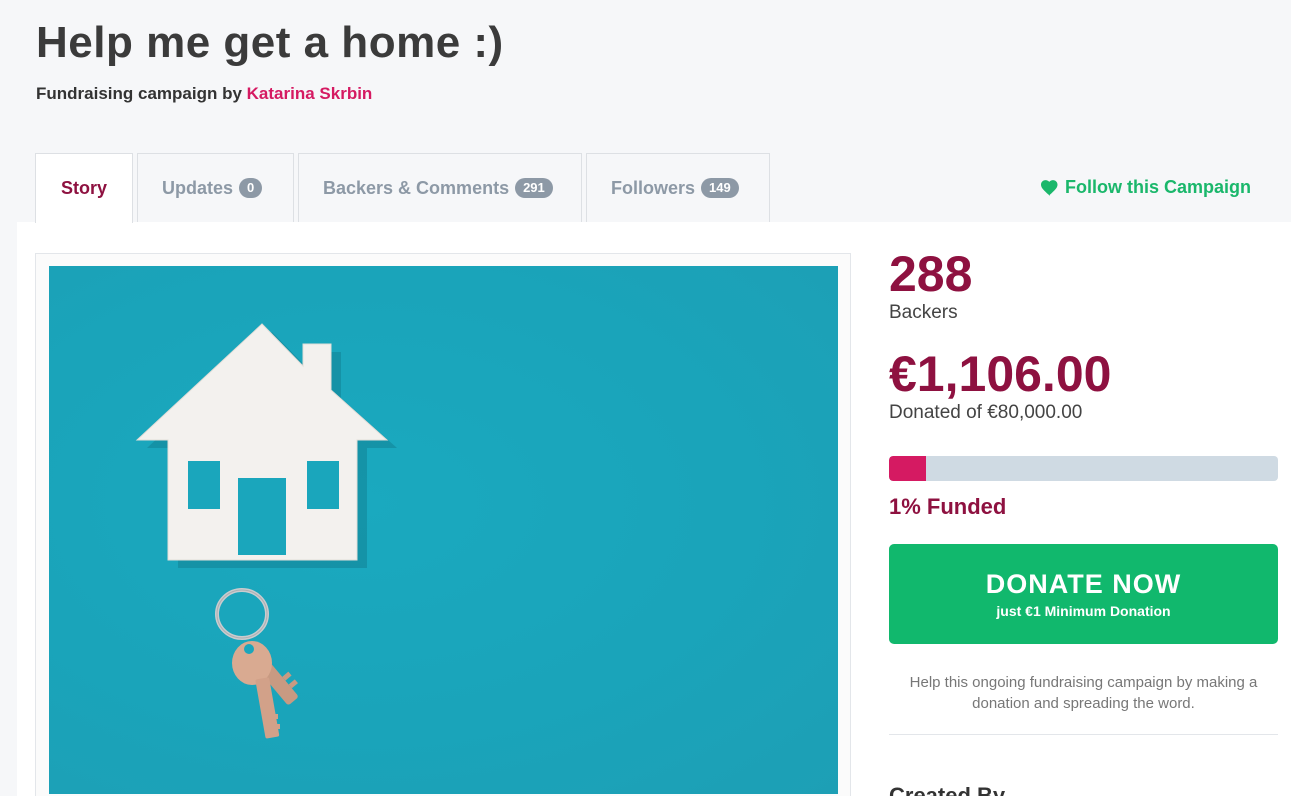  I want to click on follow-campaign-button: Follow this Campaign, so click(1146, 187).